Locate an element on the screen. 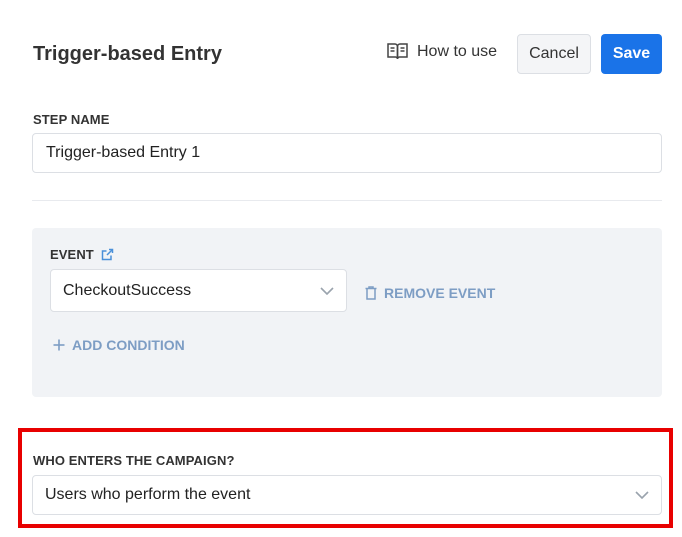 The height and width of the screenshot is (537, 682). how-to-use-label: How to use is located at coordinates (457, 51).